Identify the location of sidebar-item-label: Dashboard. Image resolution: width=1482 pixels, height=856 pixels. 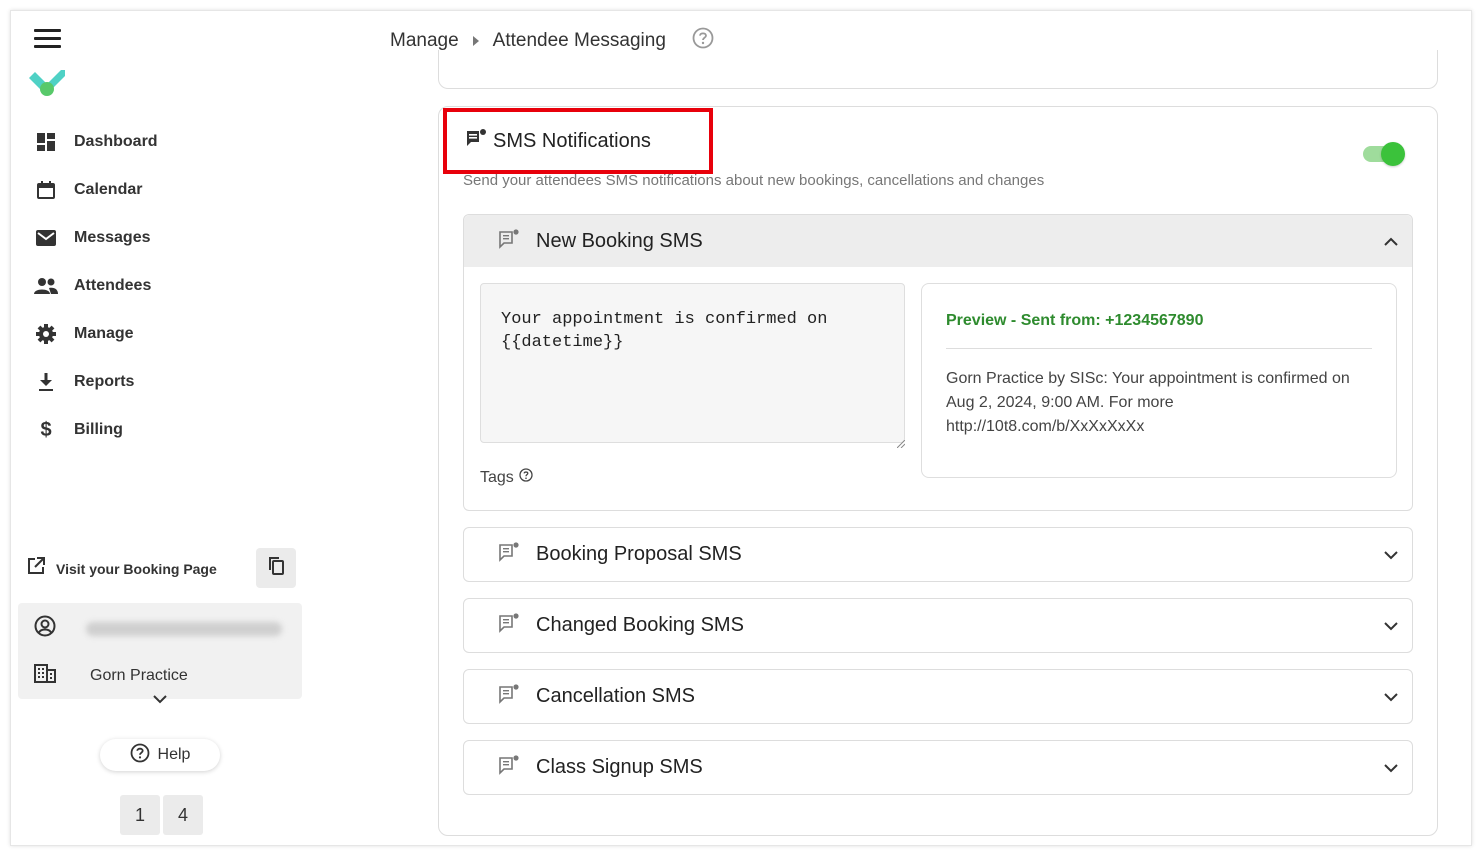
(116, 141).